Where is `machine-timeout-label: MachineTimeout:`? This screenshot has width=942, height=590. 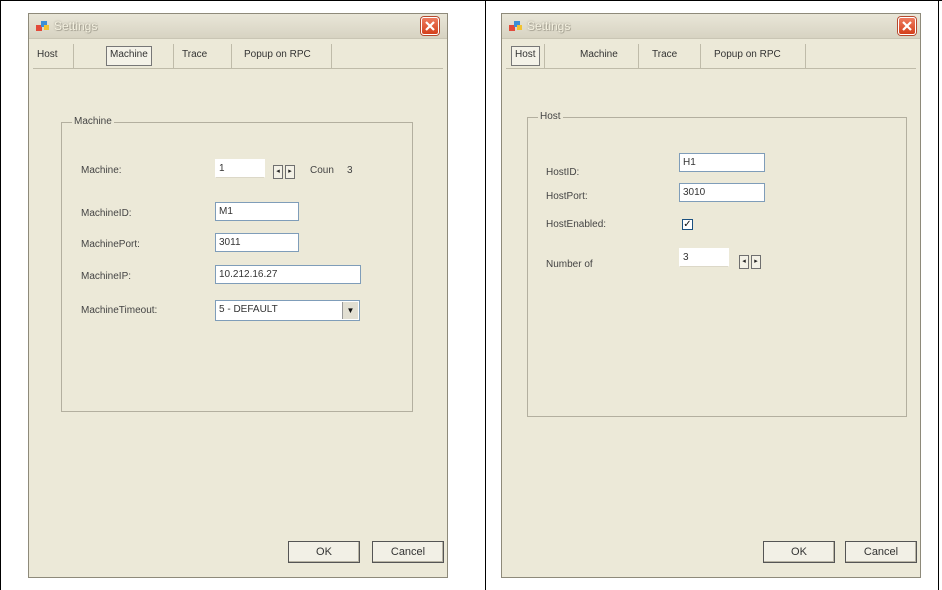
machine-timeout-label: MachineTimeout: is located at coordinates (119, 310).